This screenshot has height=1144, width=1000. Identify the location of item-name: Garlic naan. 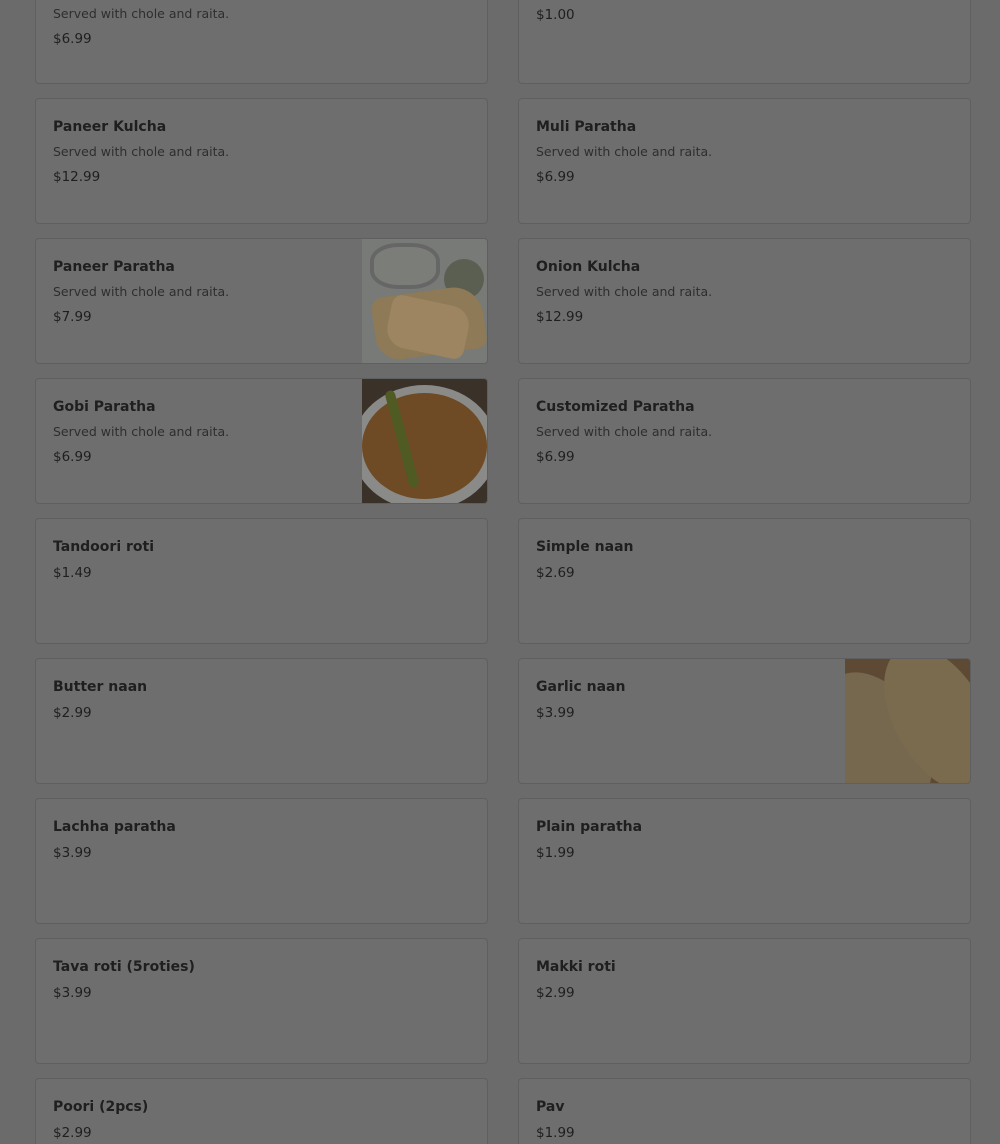
(581, 687).